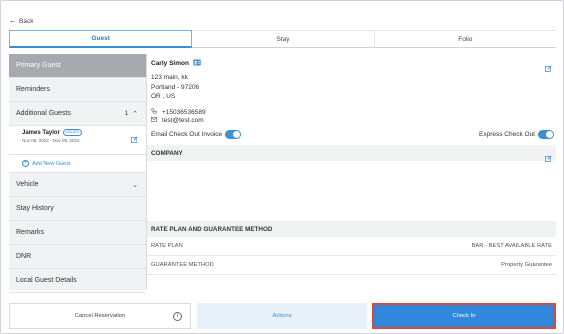 The height and width of the screenshot is (334, 564). What do you see at coordinates (27, 184) in the screenshot?
I see `sidebar-item-label: Vehicle` at bounding box center [27, 184].